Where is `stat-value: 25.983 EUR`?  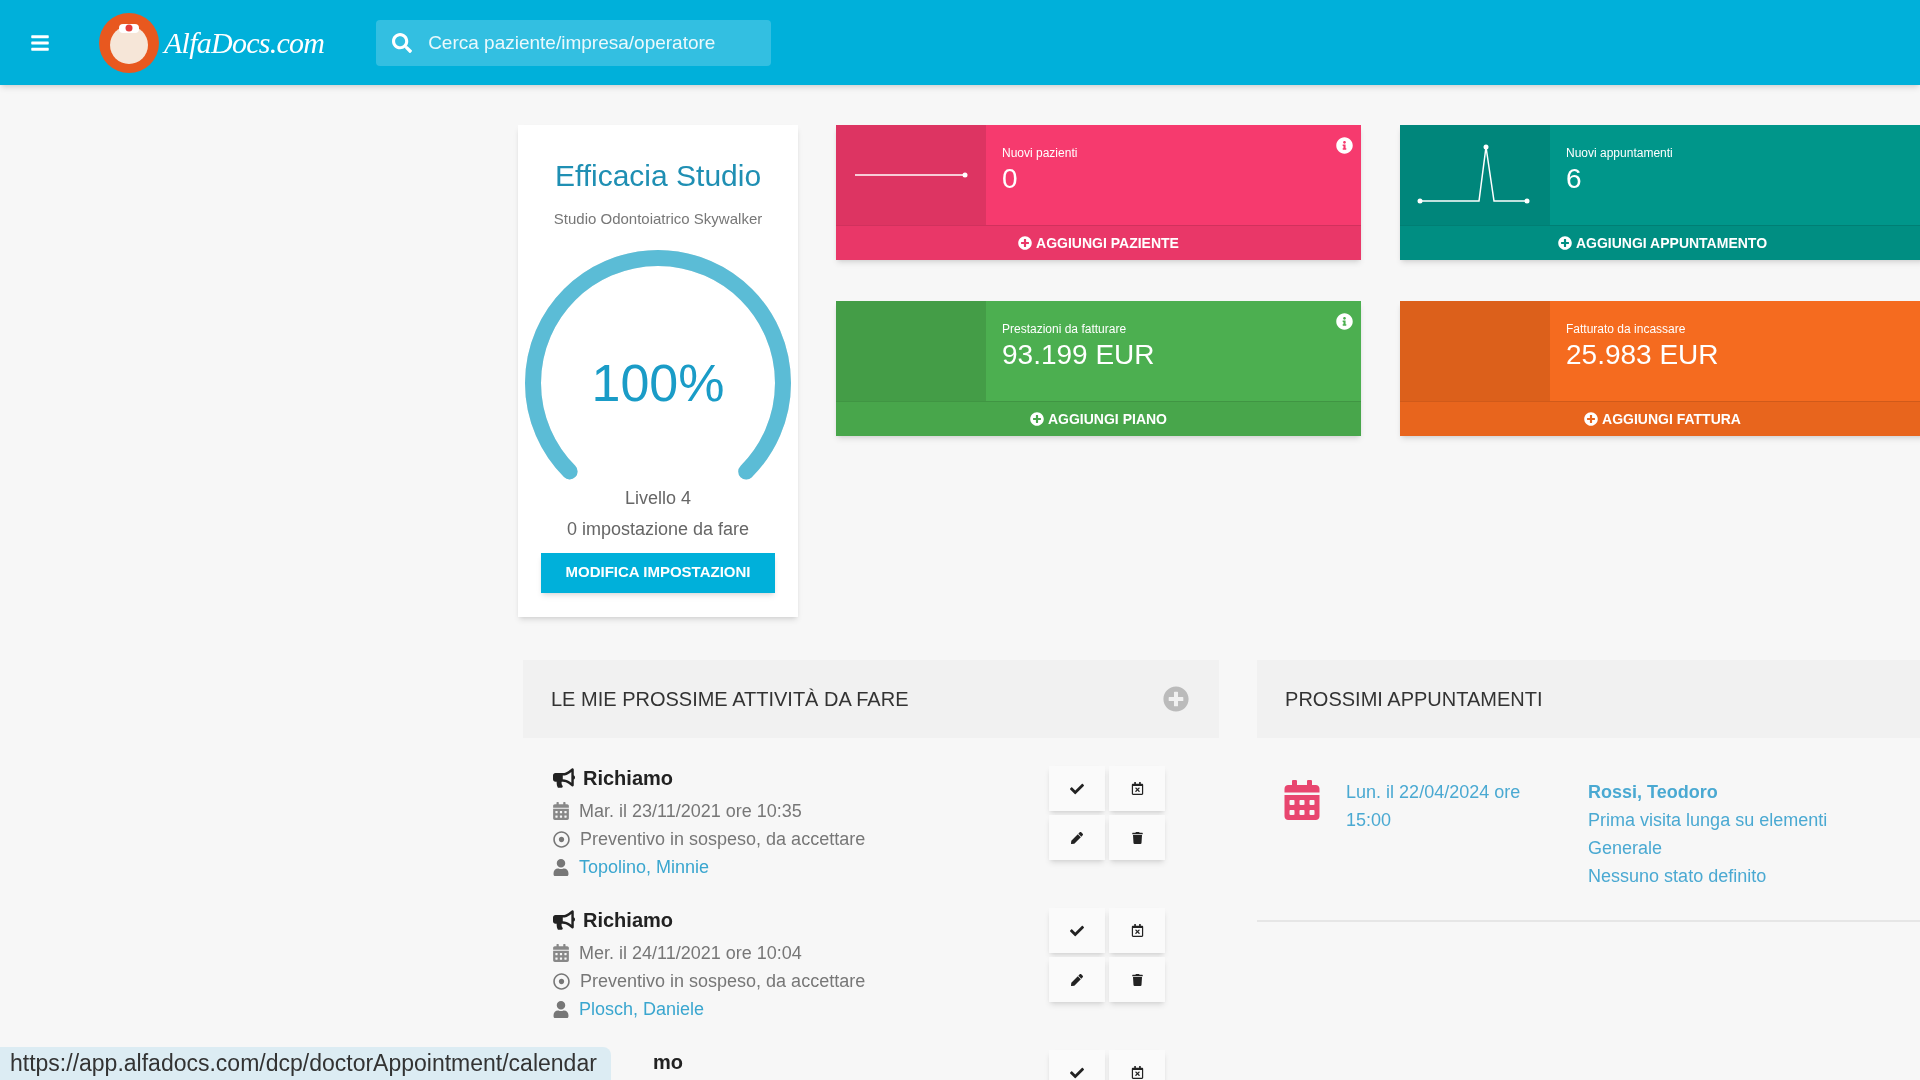 stat-value: 25.983 EUR is located at coordinates (1642, 355).